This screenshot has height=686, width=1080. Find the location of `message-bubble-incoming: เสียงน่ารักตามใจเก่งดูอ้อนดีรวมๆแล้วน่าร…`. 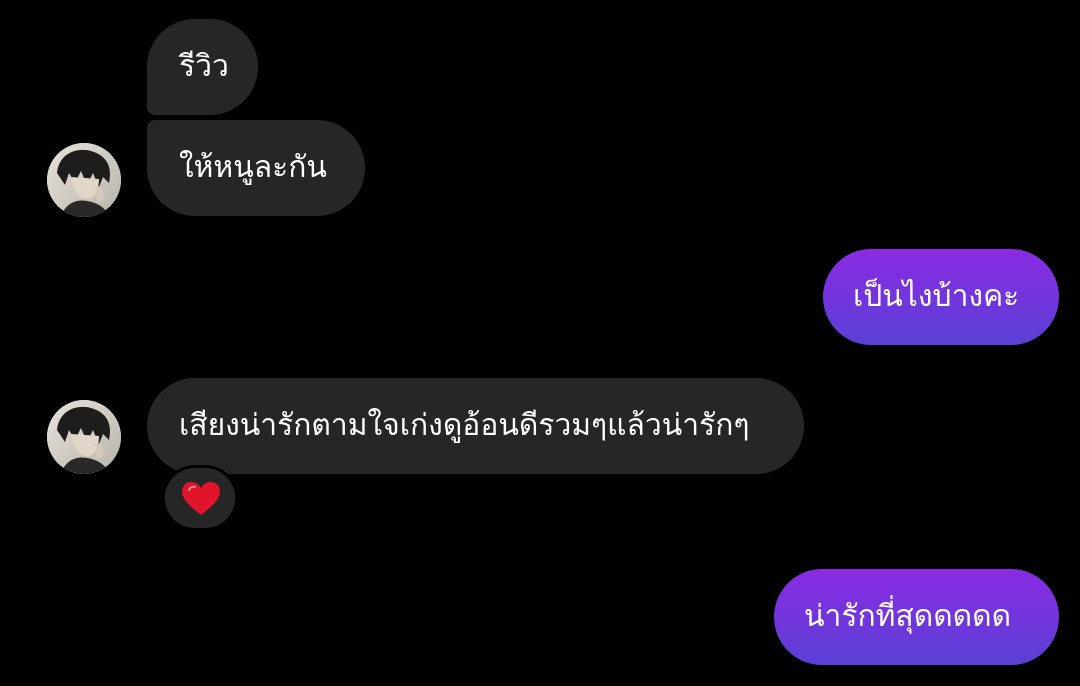

message-bubble-incoming: เสียงน่ารักตามใจเก่งดูอ้อนดีรวมๆแล้วน่าร… is located at coordinates (475, 426).